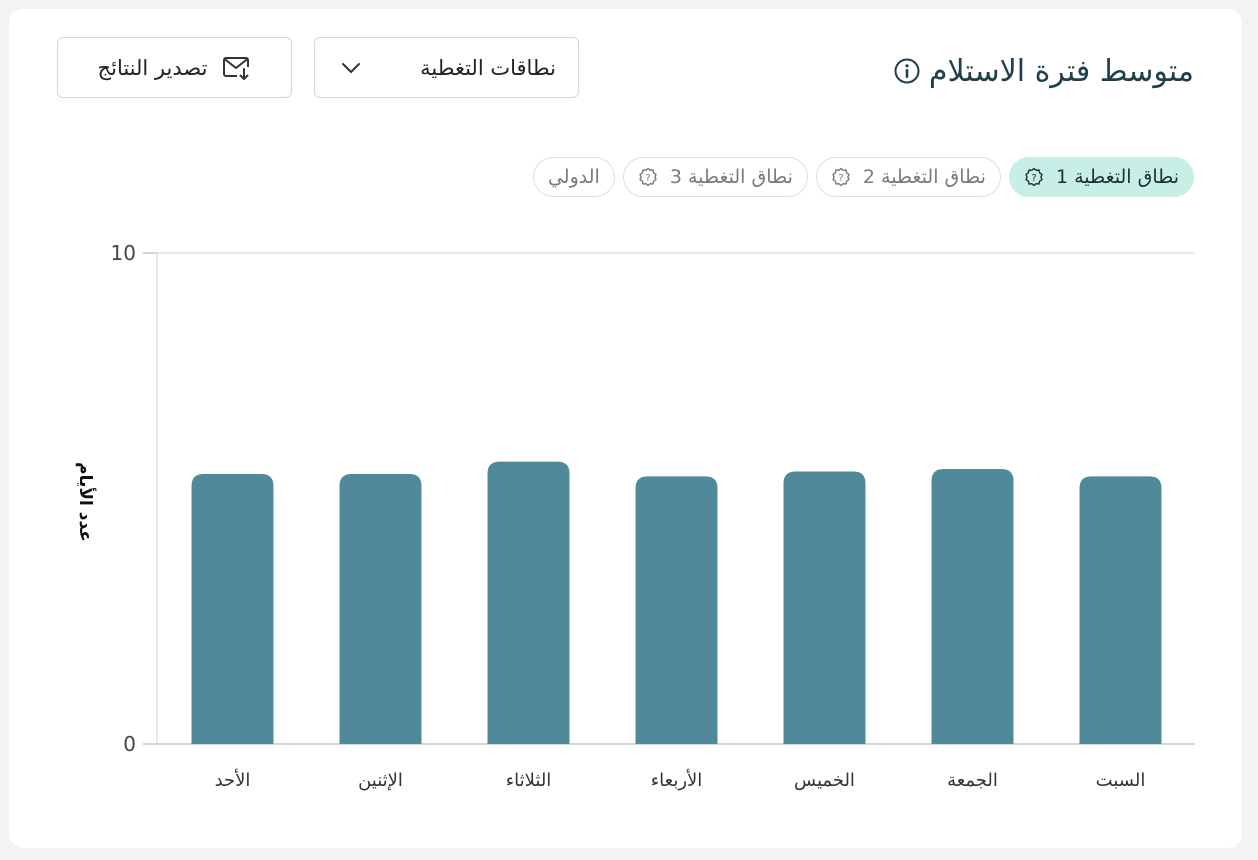 Image resolution: width=1258 pixels, height=860 pixels. I want to click on y-tick-label: 10, so click(123, 253).